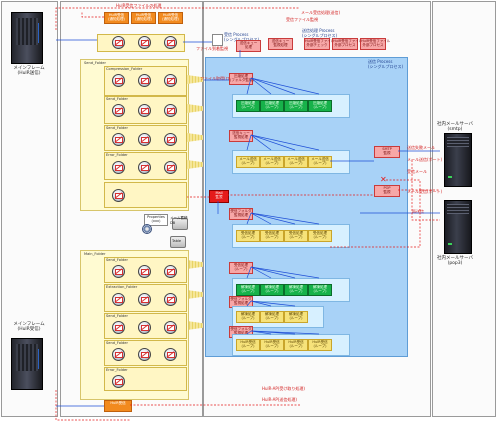 This screenshot has width=500, height=430. I want to click on send-folder-label-2: Compression_Folder, so click(124, 69).